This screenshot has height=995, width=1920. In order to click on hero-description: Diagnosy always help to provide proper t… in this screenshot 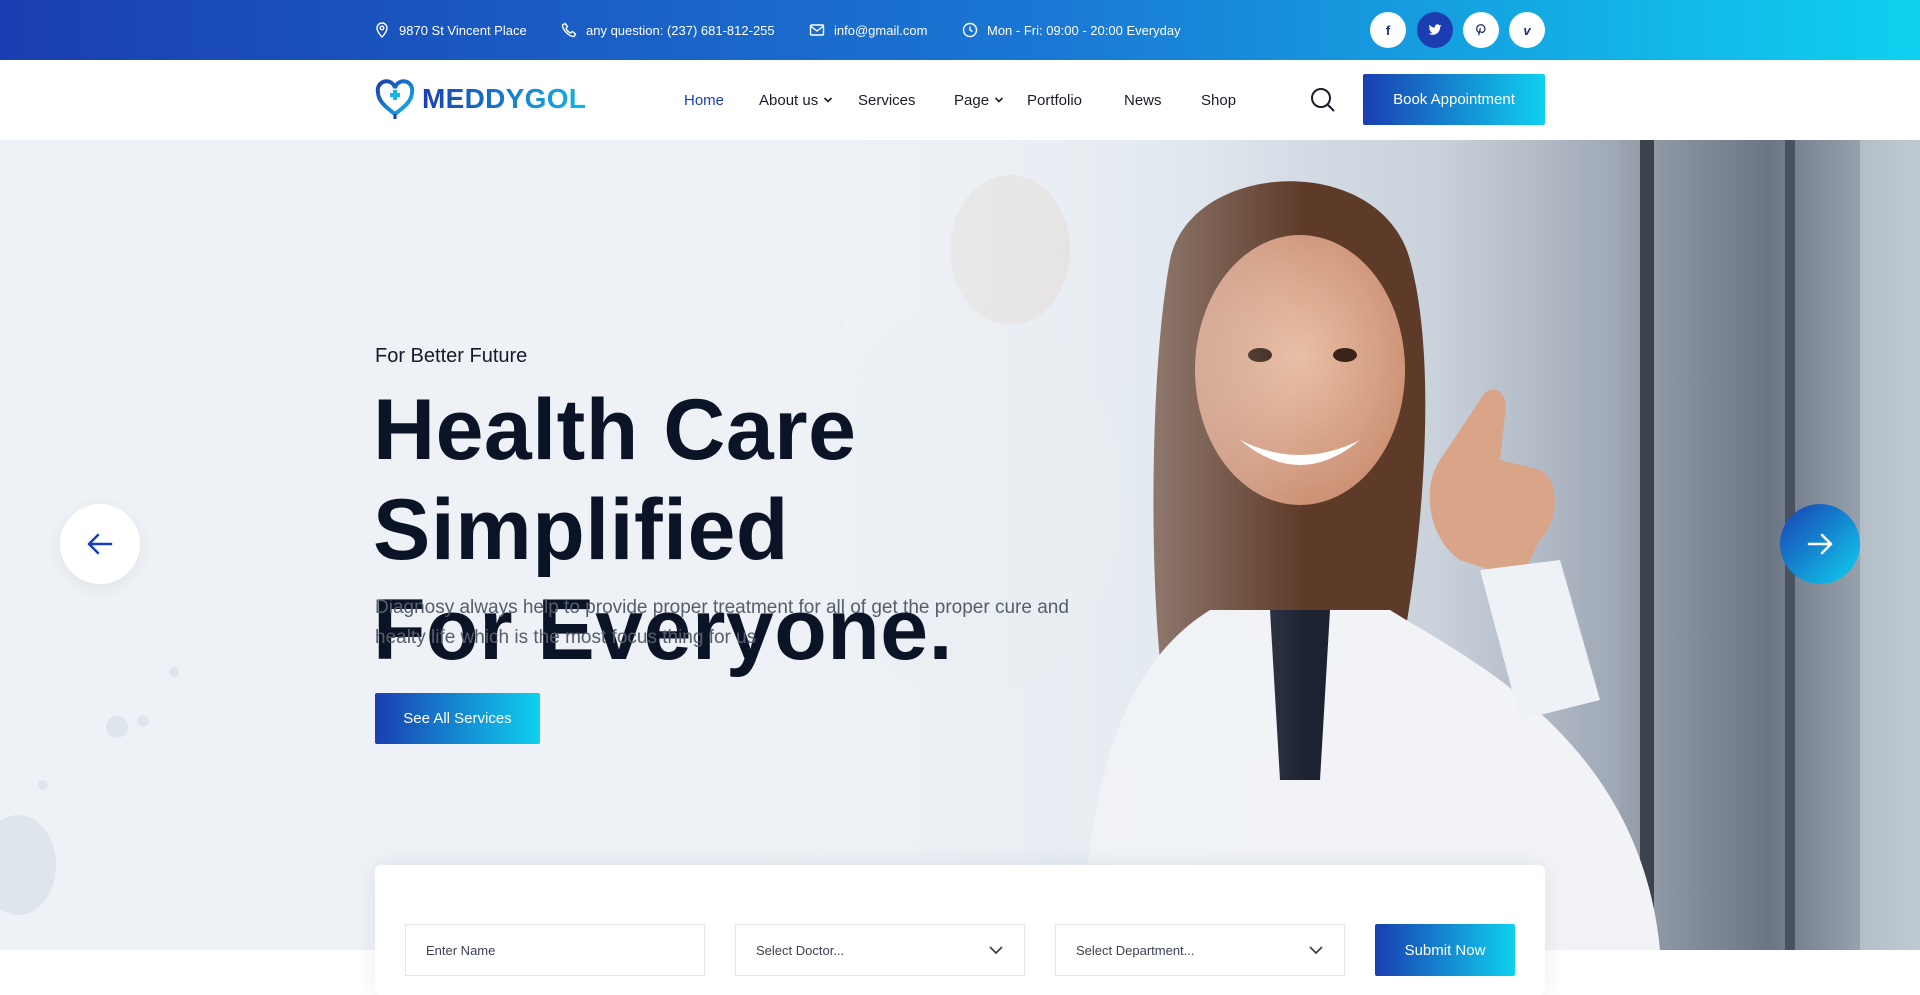, I will do `click(722, 622)`.